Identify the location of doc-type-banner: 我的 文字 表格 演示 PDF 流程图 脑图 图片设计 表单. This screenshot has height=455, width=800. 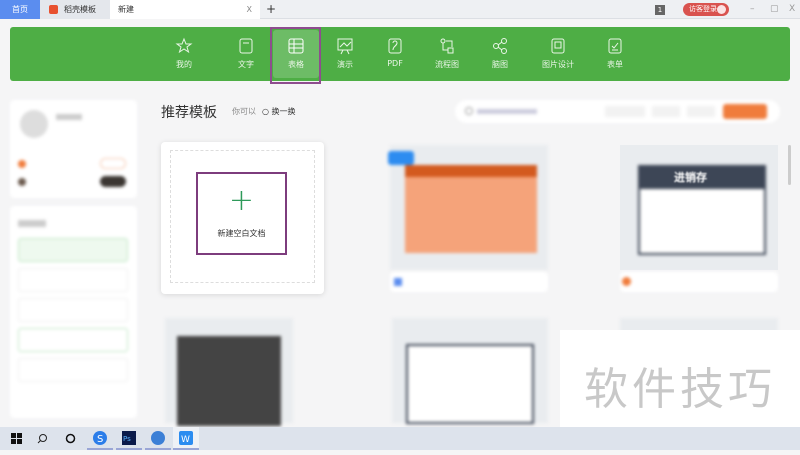
(400, 54).